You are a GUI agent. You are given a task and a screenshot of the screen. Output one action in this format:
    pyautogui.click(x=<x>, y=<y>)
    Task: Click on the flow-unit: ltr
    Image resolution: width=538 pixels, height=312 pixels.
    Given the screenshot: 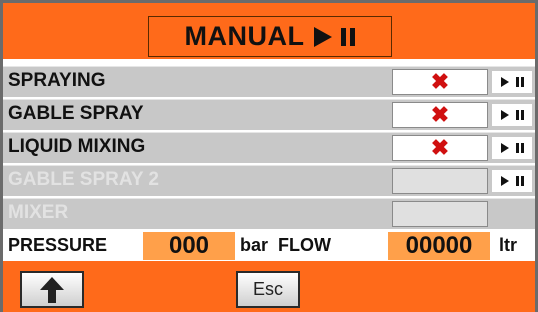 What is the action you would take?
    pyautogui.click(x=508, y=245)
    